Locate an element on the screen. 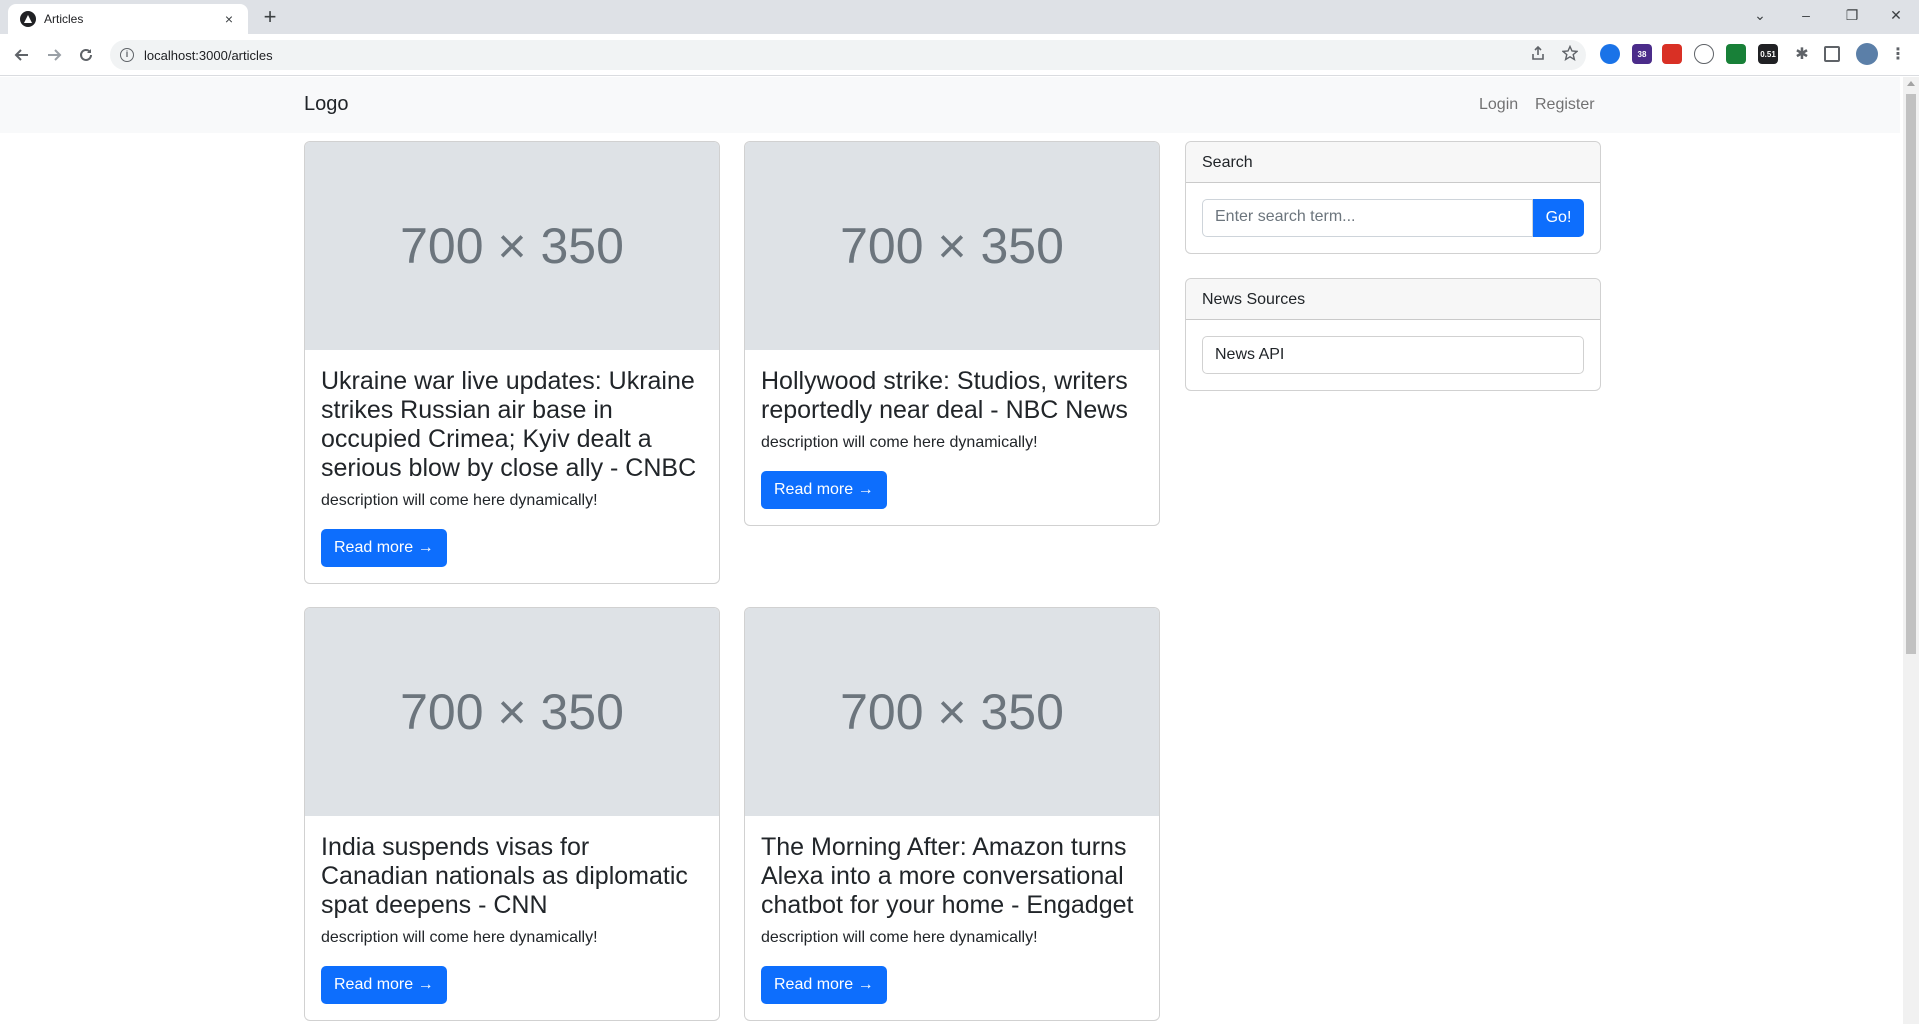  restore-button: ❐ is located at coordinates (1852, 15).